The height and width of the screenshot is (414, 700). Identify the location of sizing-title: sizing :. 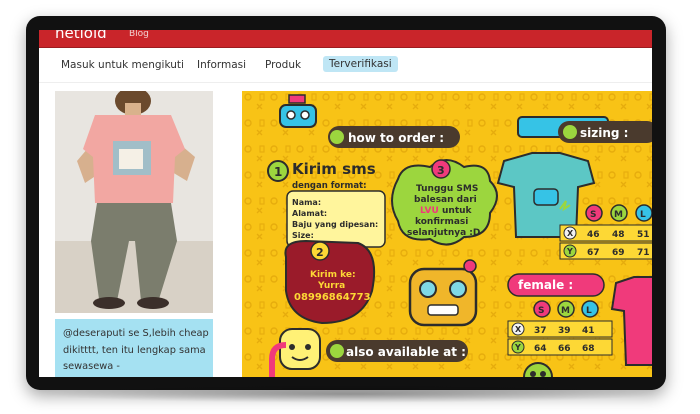
(604, 133).